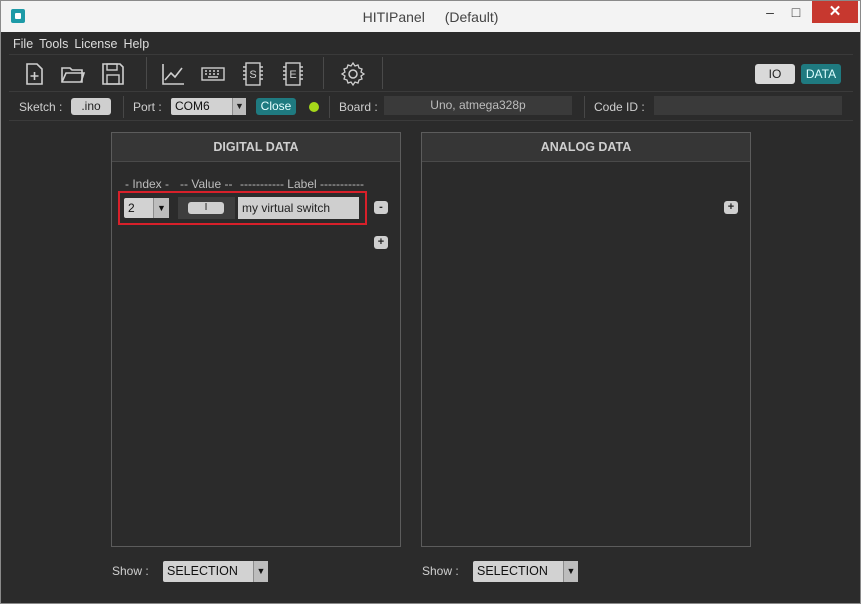  I want to click on menu-file: File, so click(22, 42).